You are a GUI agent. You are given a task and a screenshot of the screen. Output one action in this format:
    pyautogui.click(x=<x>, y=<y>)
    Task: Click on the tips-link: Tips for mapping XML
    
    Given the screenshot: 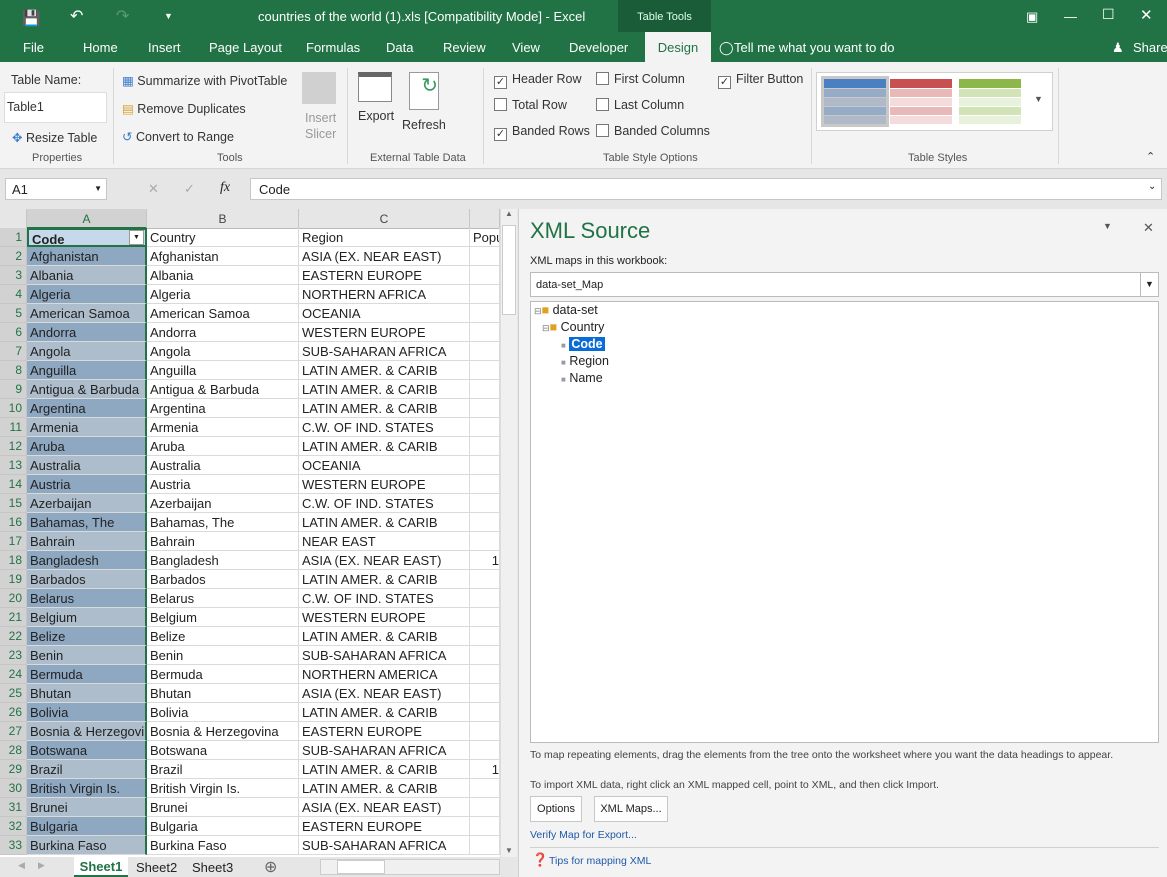 What is the action you would take?
    pyautogui.click(x=600, y=861)
    